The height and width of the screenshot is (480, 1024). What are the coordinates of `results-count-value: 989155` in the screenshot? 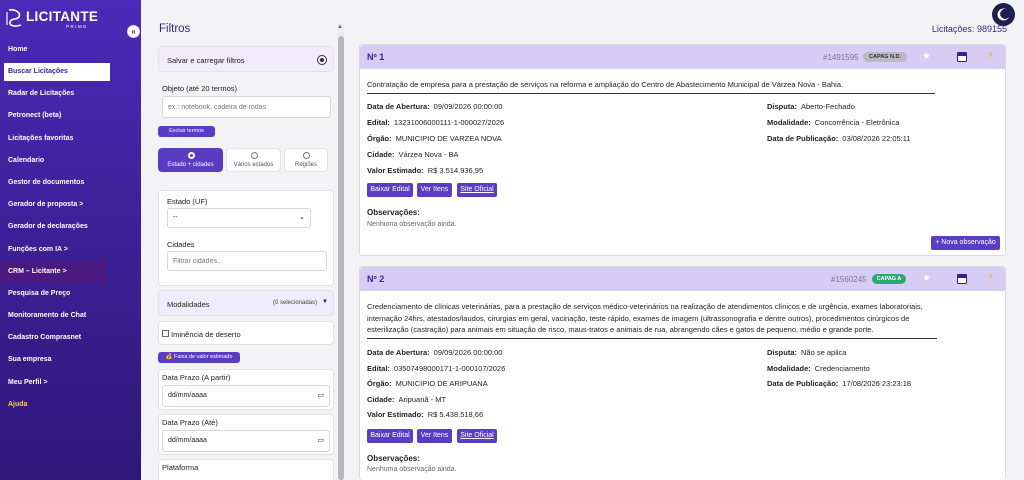 It's located at (991, 29).